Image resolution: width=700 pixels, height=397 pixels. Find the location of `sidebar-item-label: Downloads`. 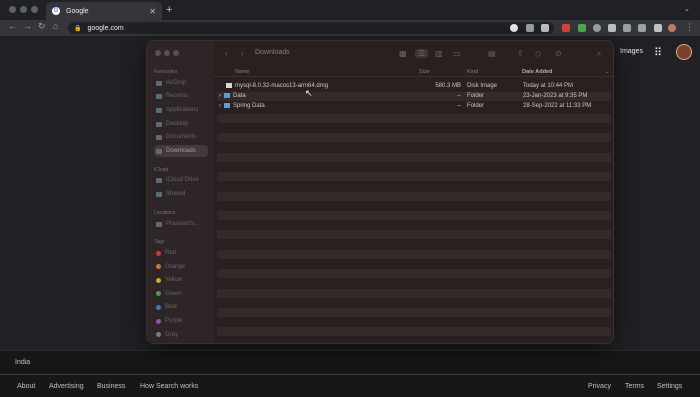

sidebar-item-label: Downloads is located at coordinates (181, 151).